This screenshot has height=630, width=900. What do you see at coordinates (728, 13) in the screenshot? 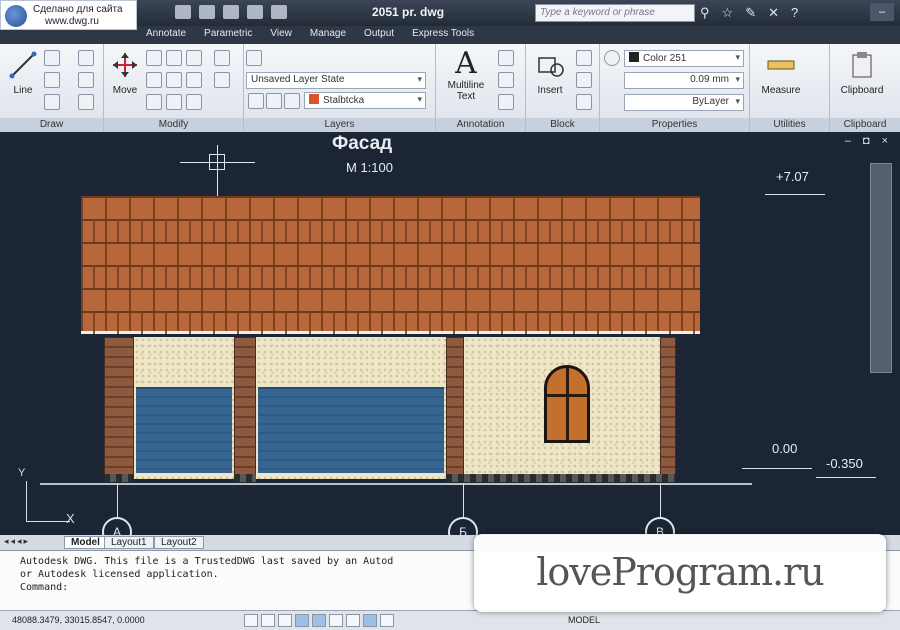
I see `star-icon: ☆` at bounding box center [728, 13].